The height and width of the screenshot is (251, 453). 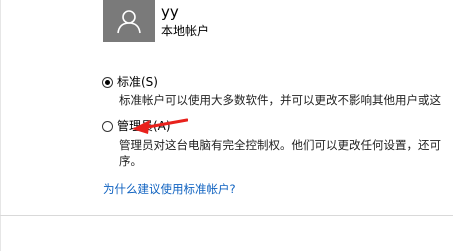 What do you see at coordinates (107, 82) in the screenshot?
I see `radio-button-standard` at bounding box center [107, 82].